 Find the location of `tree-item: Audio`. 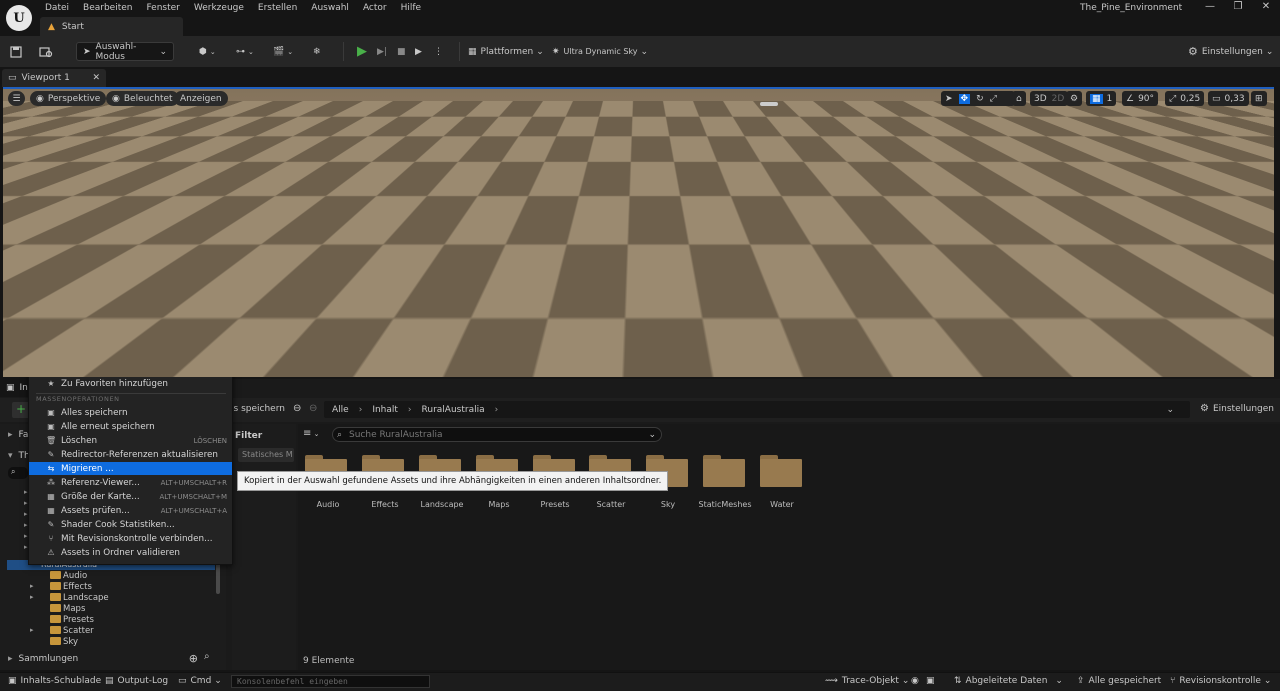

tree-item: Audio is located at coordinates (68, 576).